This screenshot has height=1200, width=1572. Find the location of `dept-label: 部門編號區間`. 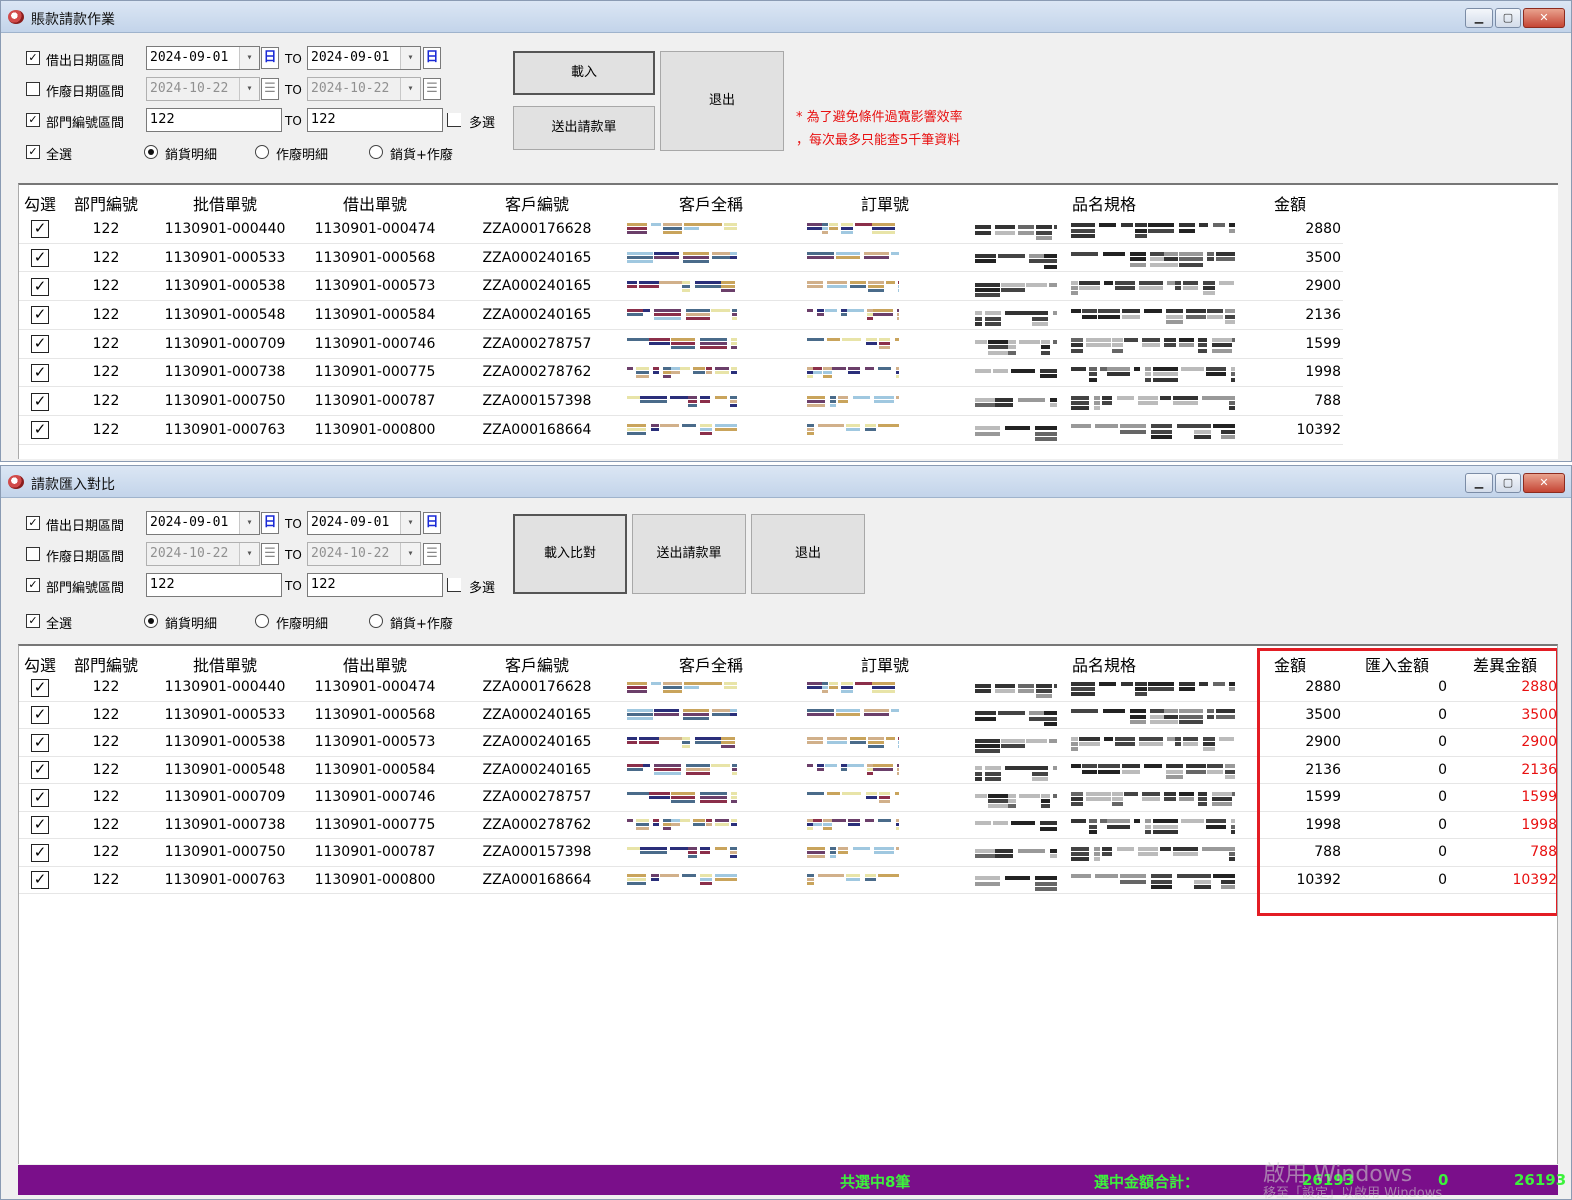

dept-label: 部門編號區間 is located at coordinates (85, 588).